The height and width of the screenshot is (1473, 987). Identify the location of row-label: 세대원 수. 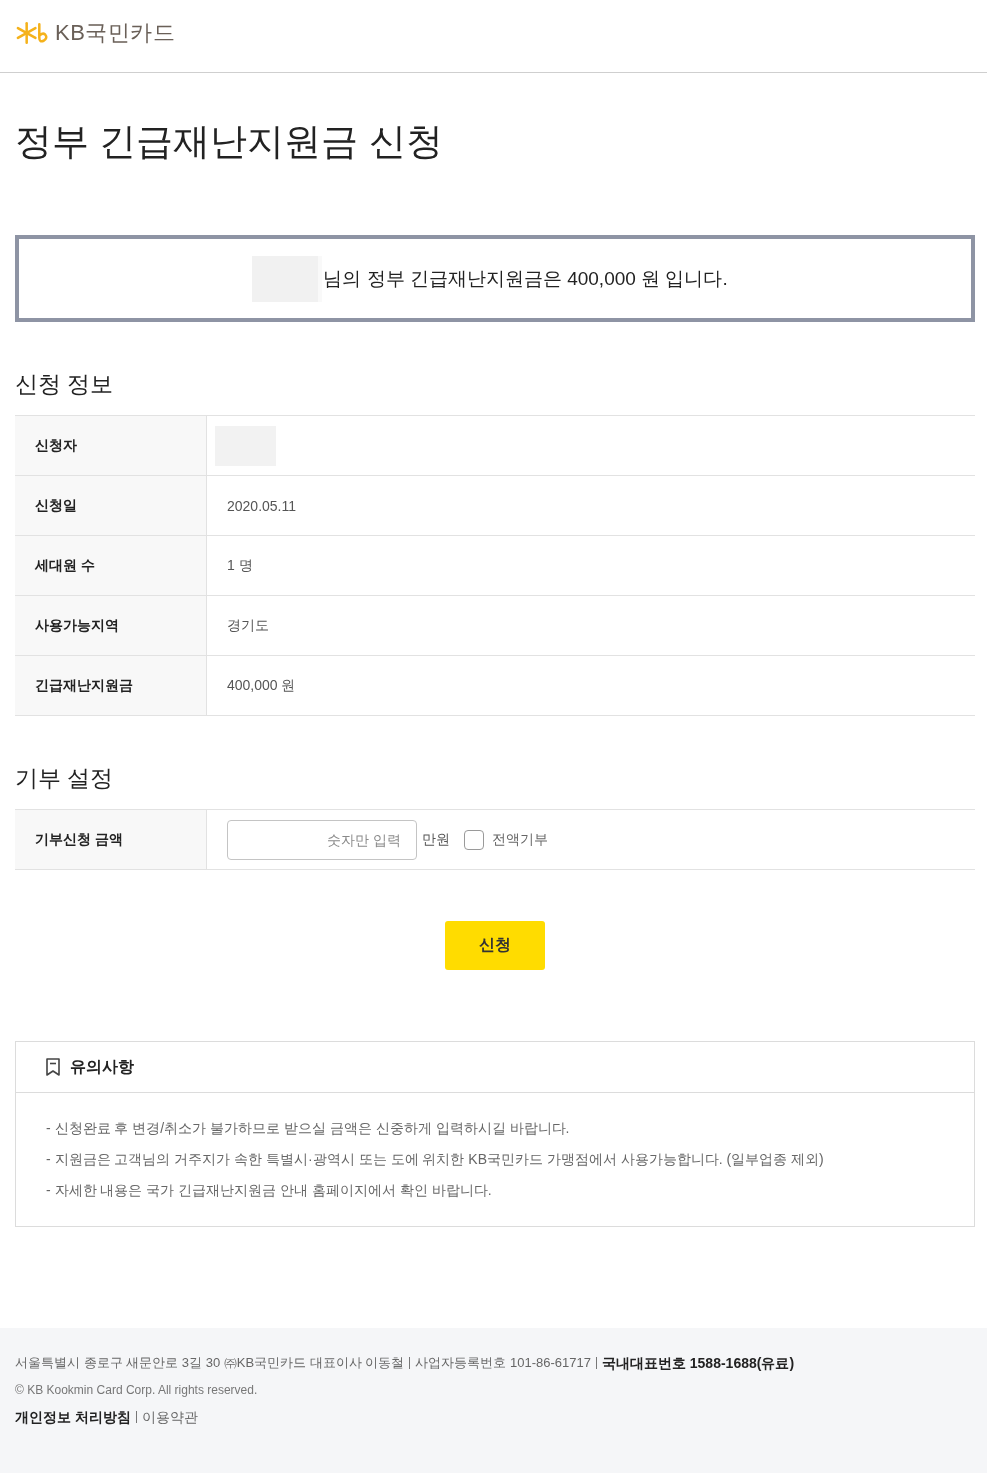
(111, 565).